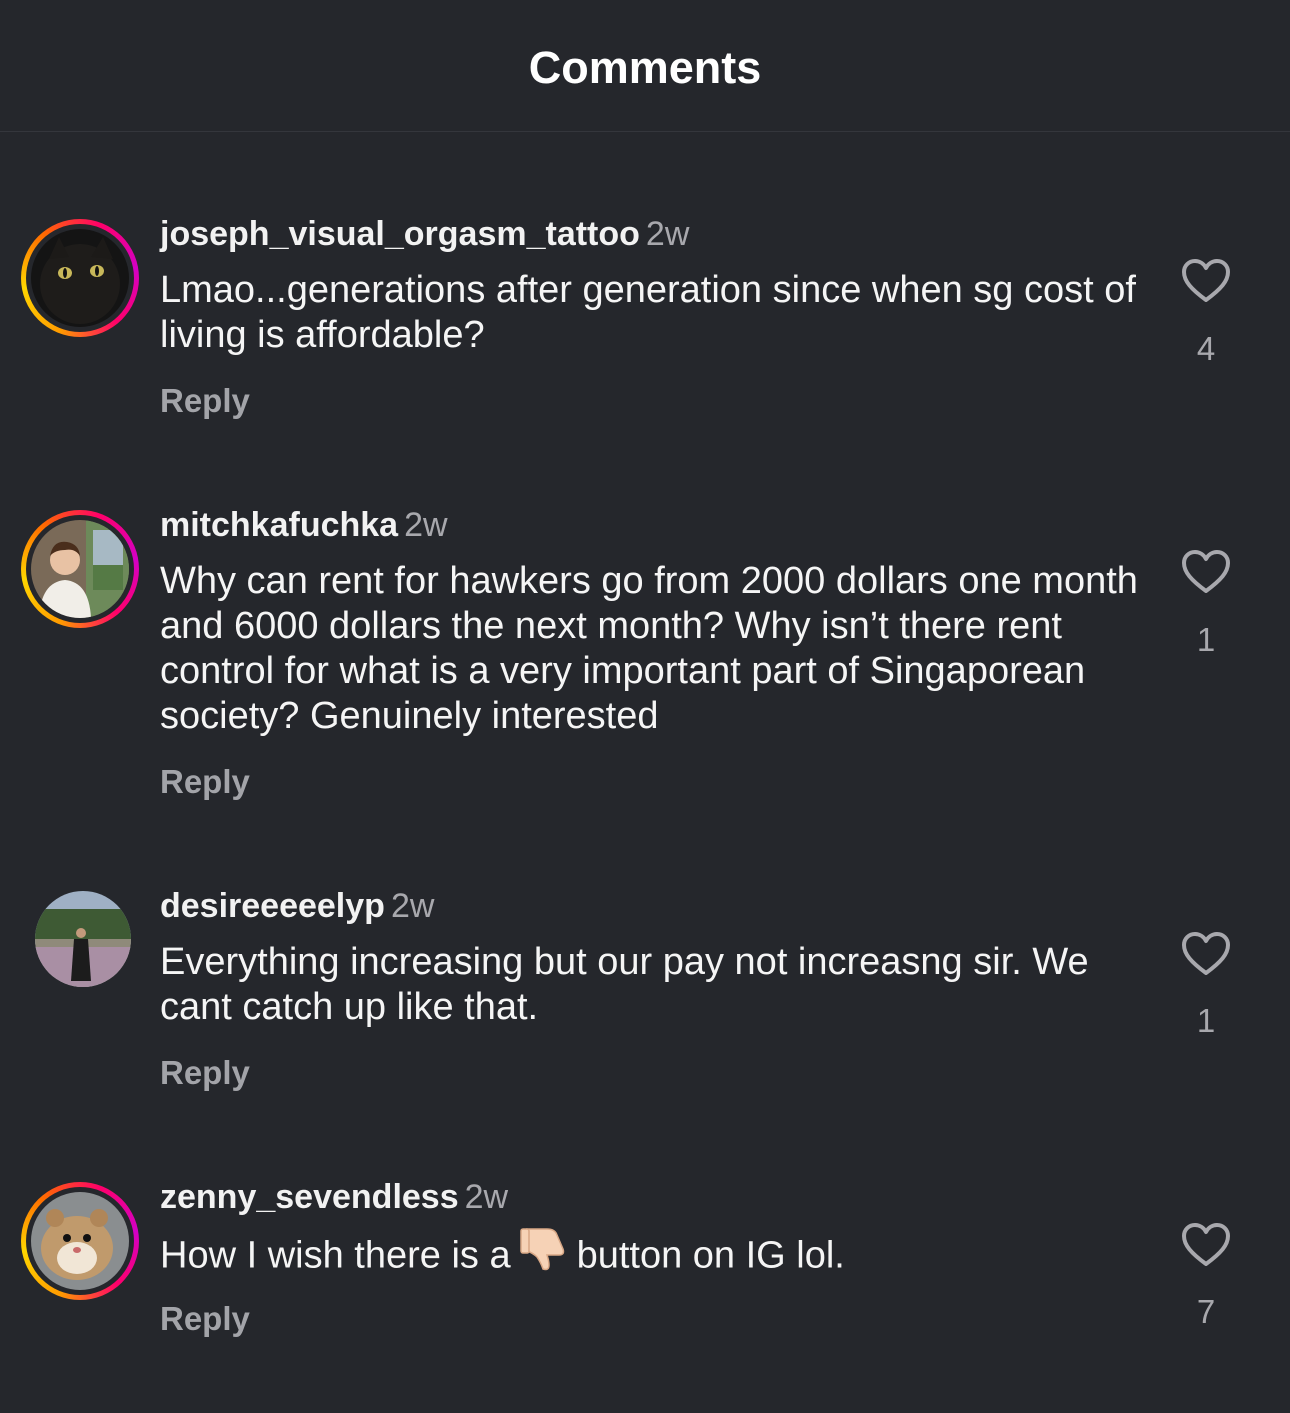  I want to click on man-on-train-avatar-icon, so click(80, 569).